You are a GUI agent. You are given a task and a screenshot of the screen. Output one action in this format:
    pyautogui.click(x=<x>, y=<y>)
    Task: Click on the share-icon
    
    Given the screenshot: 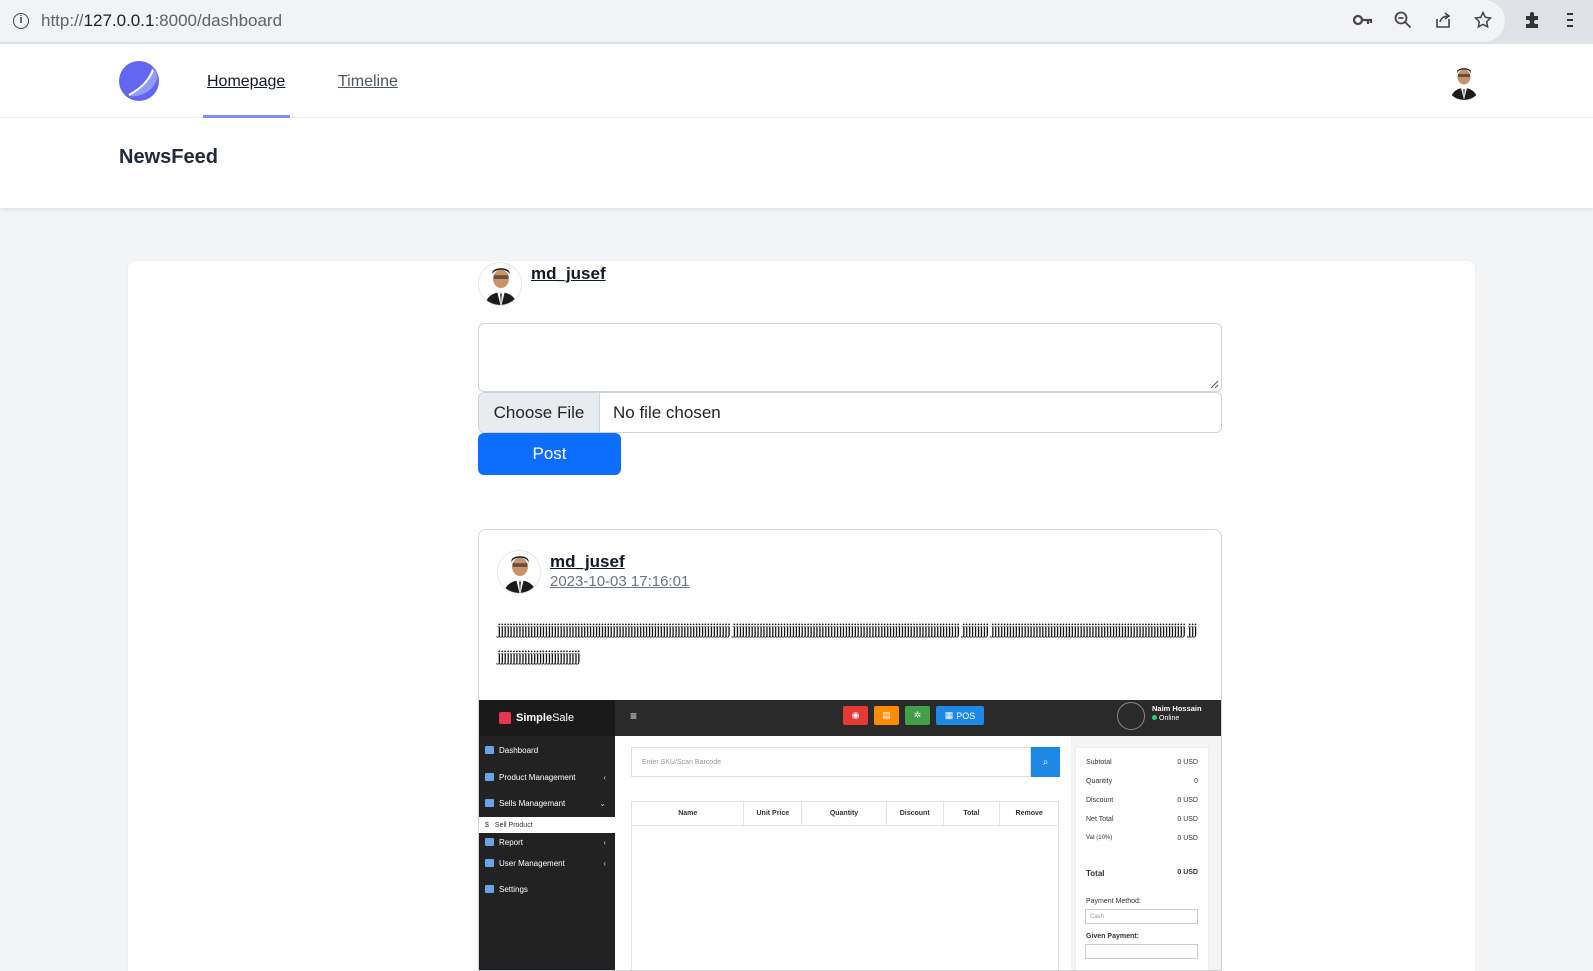 What is the action you would take?
    pyautogui.click(x=1443, y=20)
    